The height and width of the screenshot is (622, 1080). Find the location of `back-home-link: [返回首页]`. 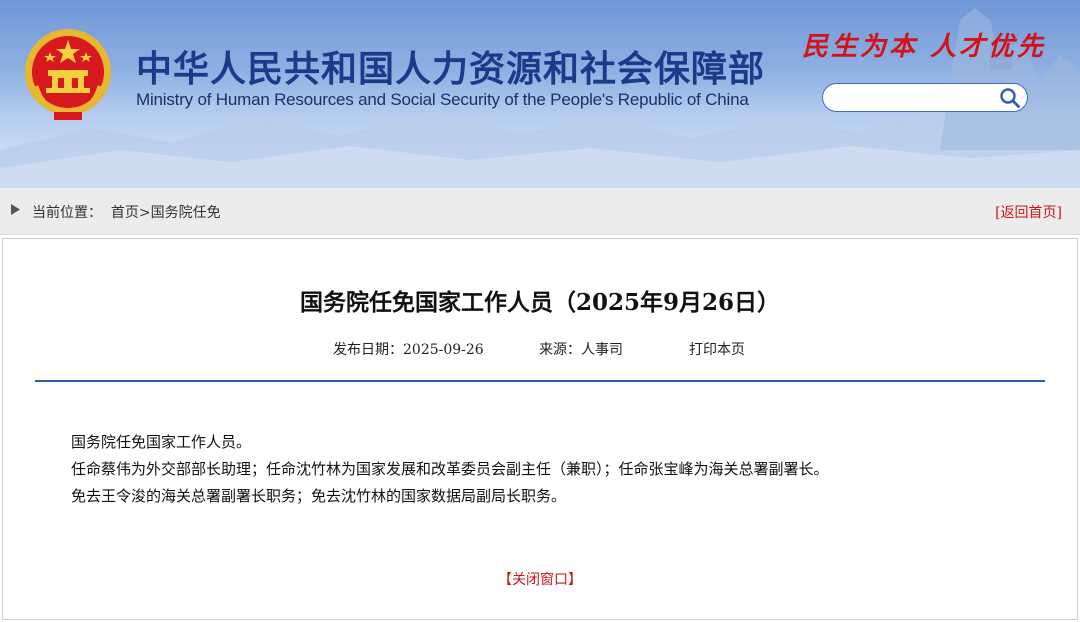

back-home-link: [返回首页] is located at coordinates (1028, 212).